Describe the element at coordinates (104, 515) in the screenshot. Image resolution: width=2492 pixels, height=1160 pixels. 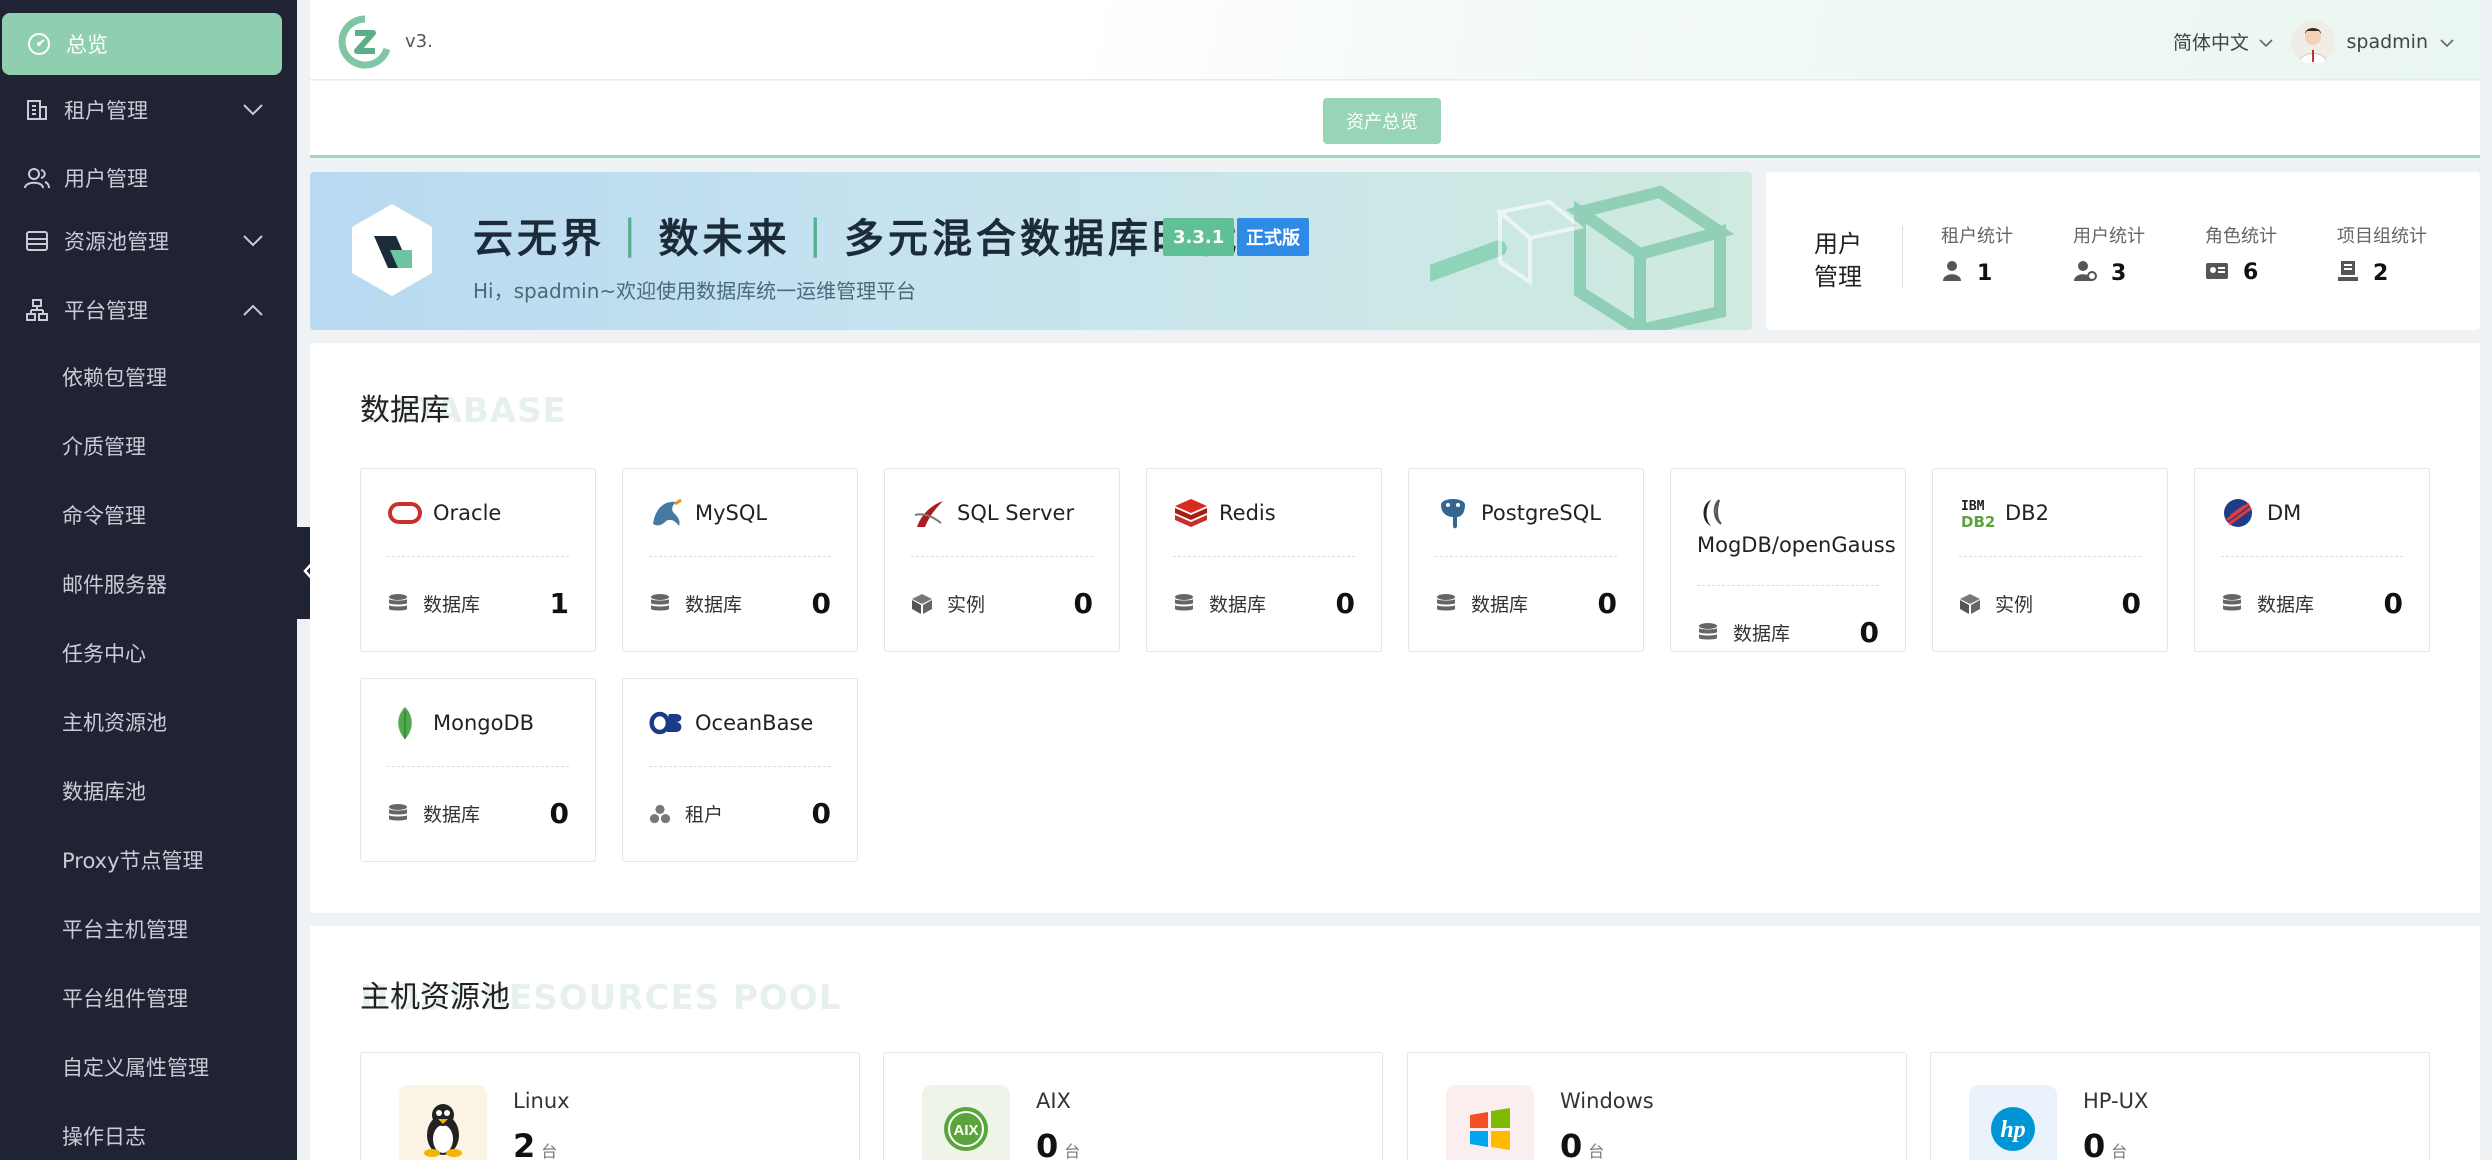
I see `sidebar-subitem-command: 命令管理` at that location.